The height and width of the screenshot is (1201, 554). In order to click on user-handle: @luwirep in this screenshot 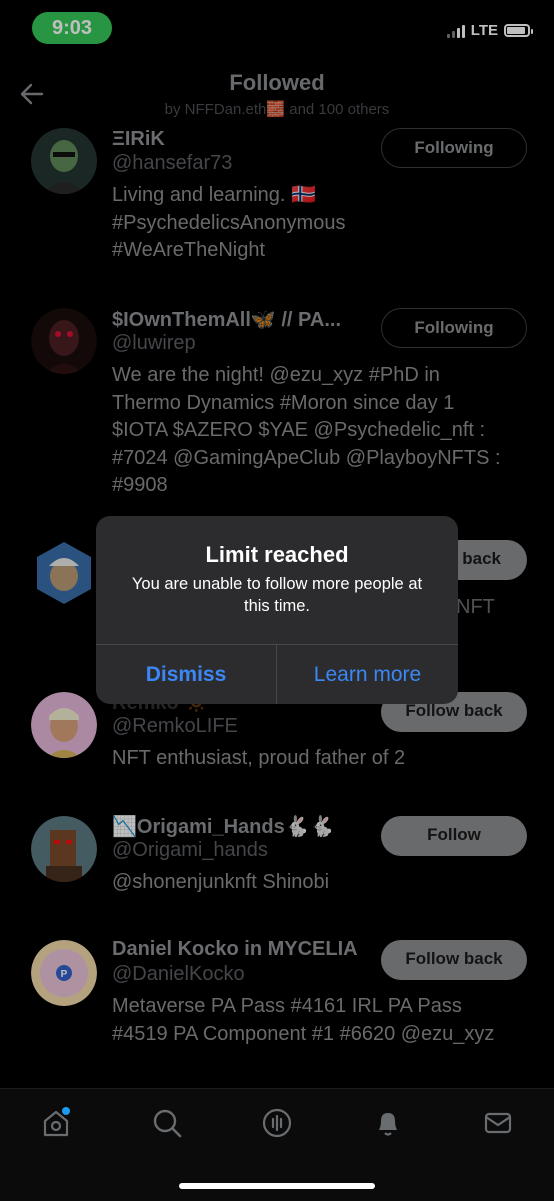, I will do `click(154, 343)`.